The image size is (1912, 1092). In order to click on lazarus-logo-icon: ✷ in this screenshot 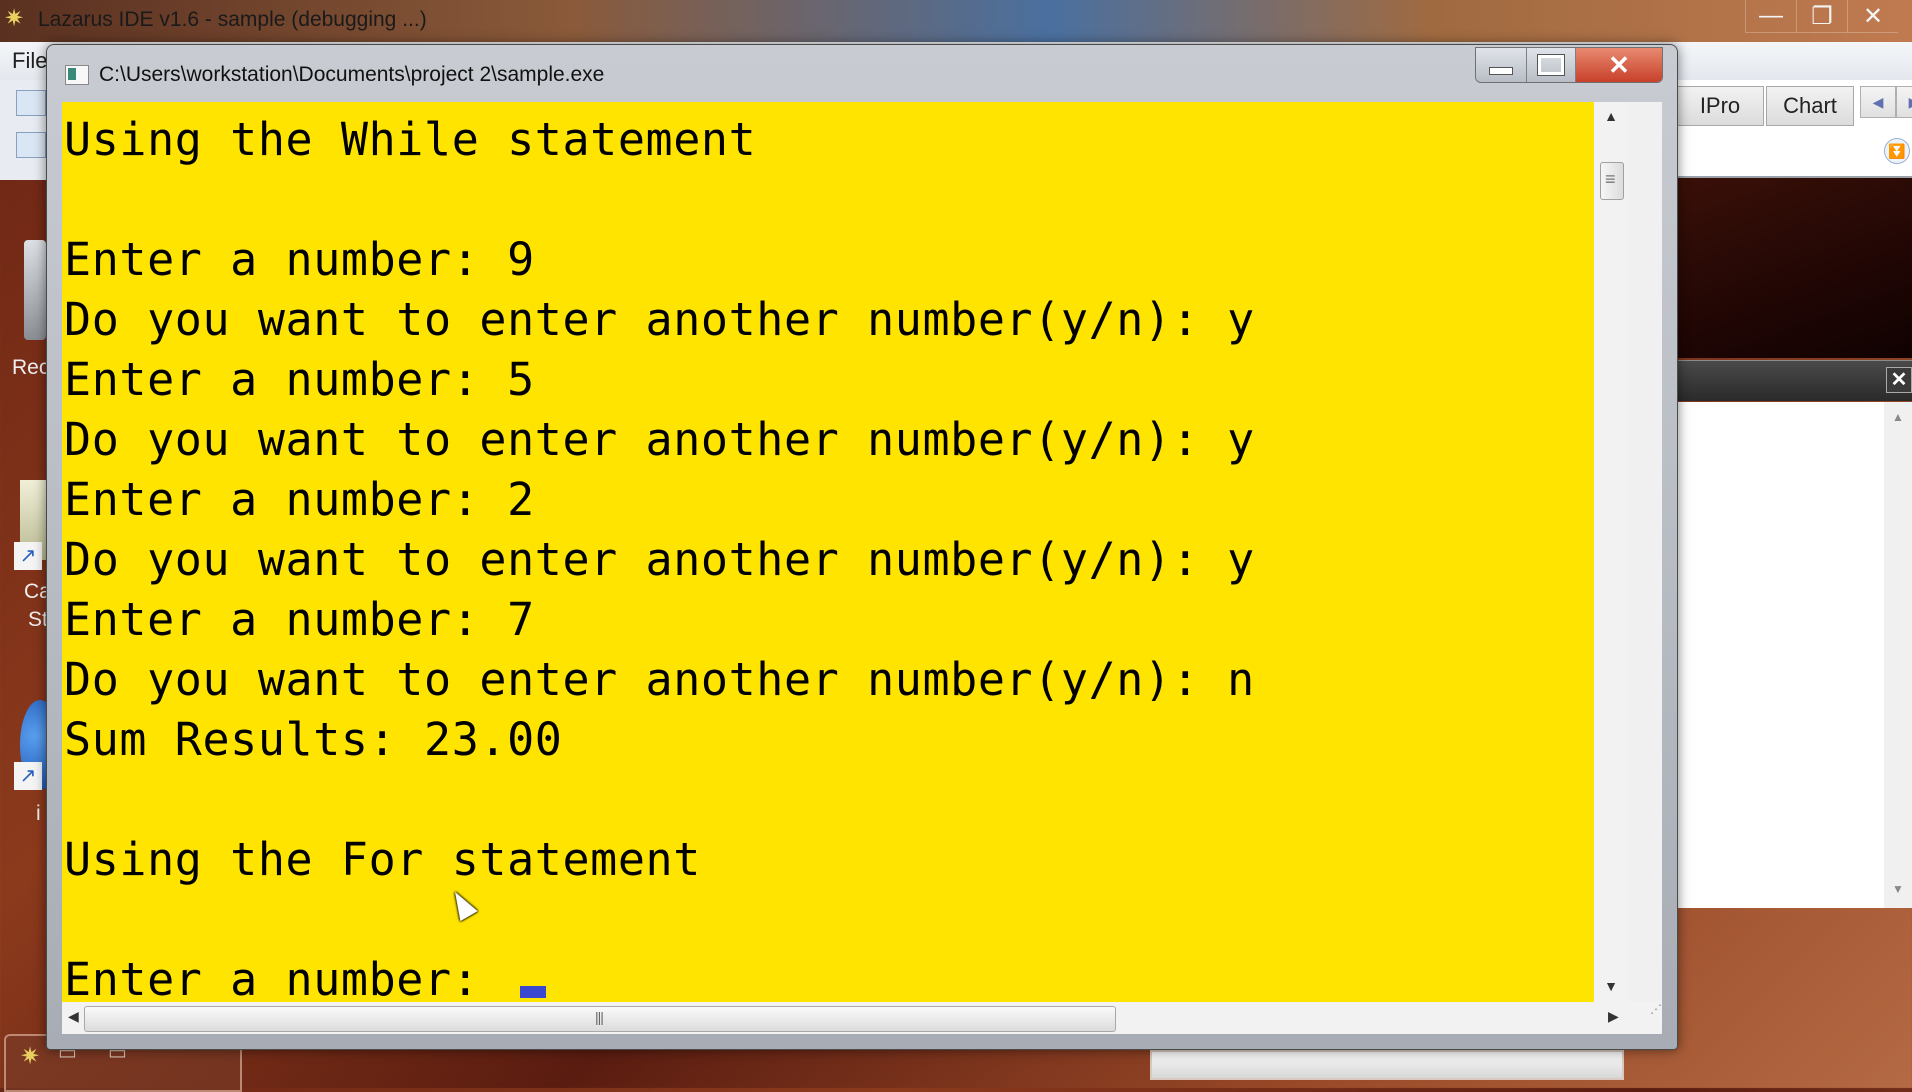, I will do `click(14, 18)`.